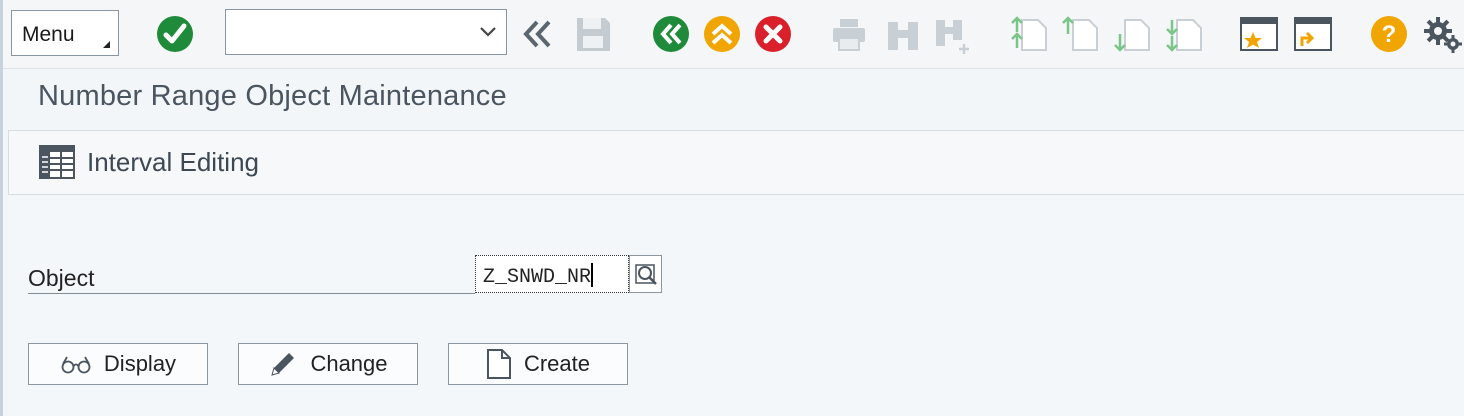  Describe the element at coordinates (722, 34) in the screenshot. I see `exit-icon` at that location.